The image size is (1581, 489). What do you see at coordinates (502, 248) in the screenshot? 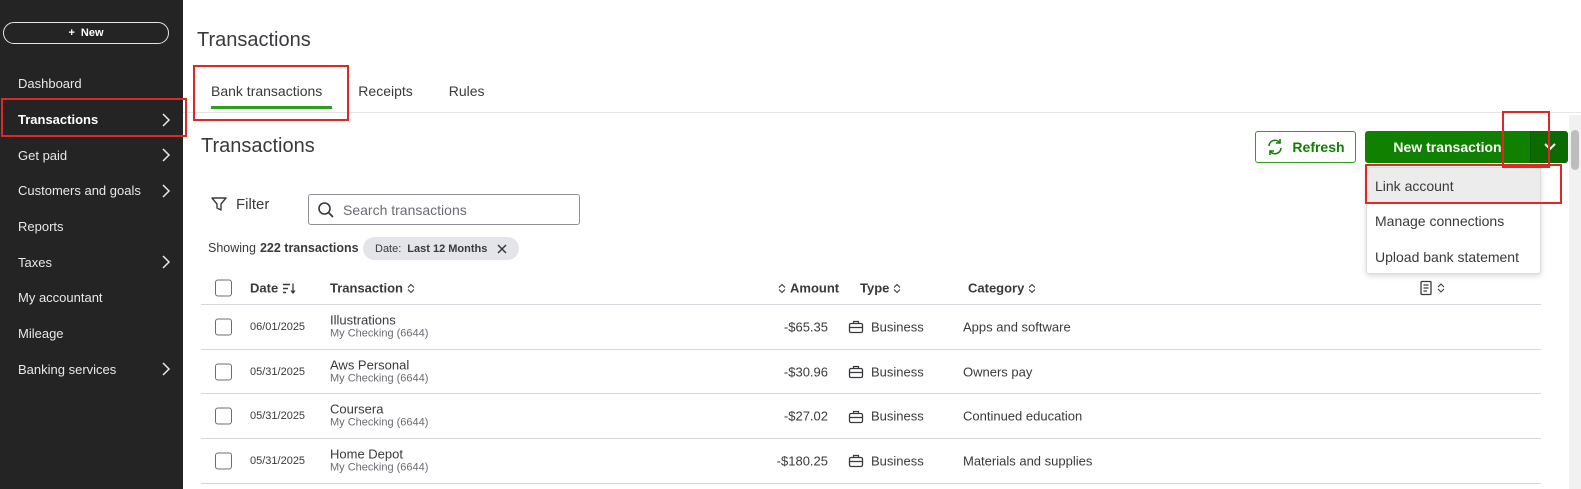
I see `close-icon` at bounding box center [502, 248].